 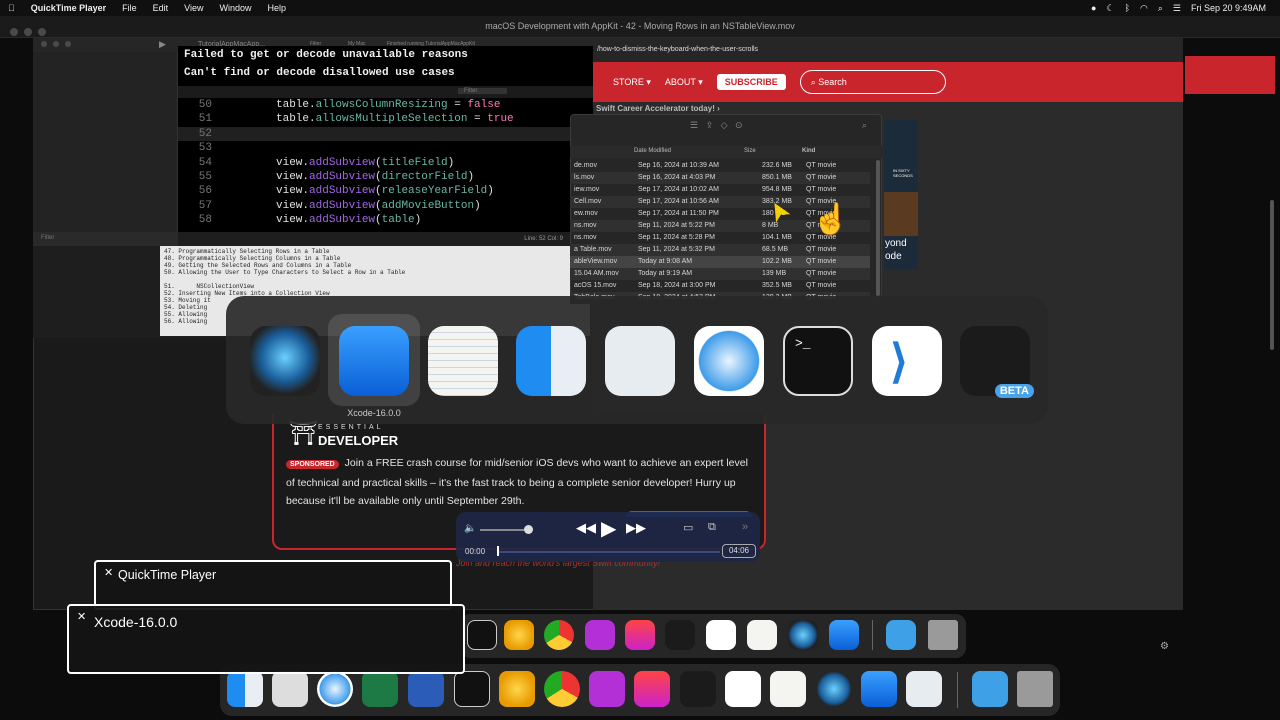 I want to click on chrome-dock-icon, so click(x=559, y=635).